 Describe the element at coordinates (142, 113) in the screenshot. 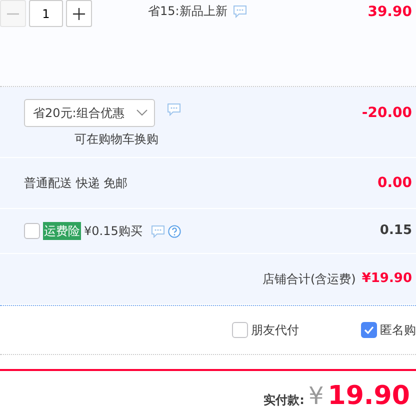

I see `chevron-down-icon` at that location.